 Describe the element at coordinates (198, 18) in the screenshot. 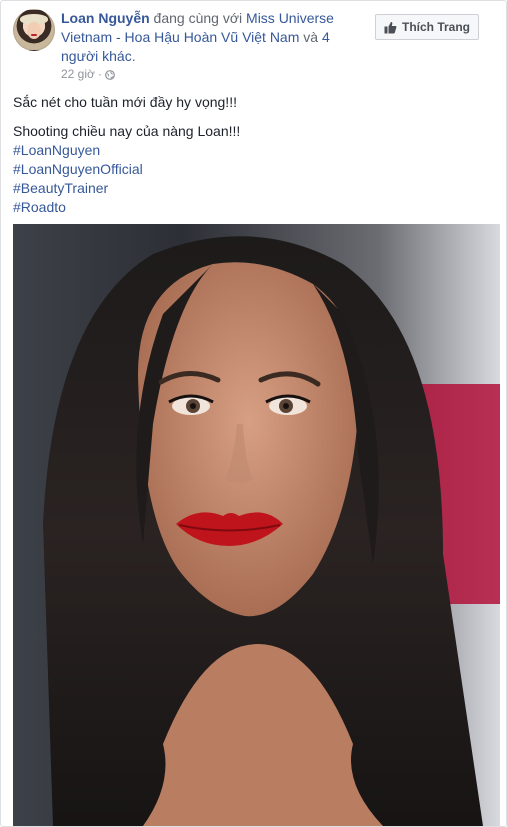

I see `with-text: đang cùng với` at that location.